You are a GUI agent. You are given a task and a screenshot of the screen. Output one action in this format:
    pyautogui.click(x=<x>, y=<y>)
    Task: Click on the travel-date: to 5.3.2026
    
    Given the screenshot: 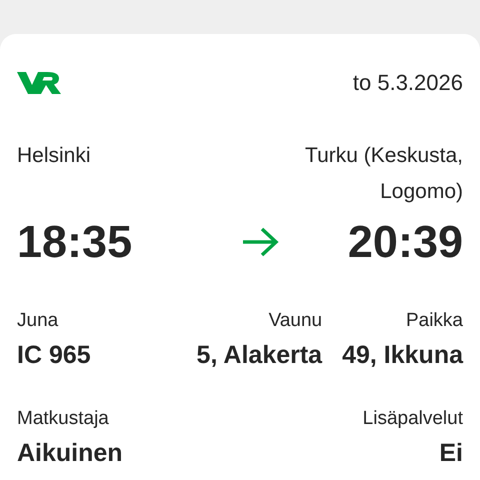 What is the action you would take?
    pyautogui.click(x=407, y=83)
    